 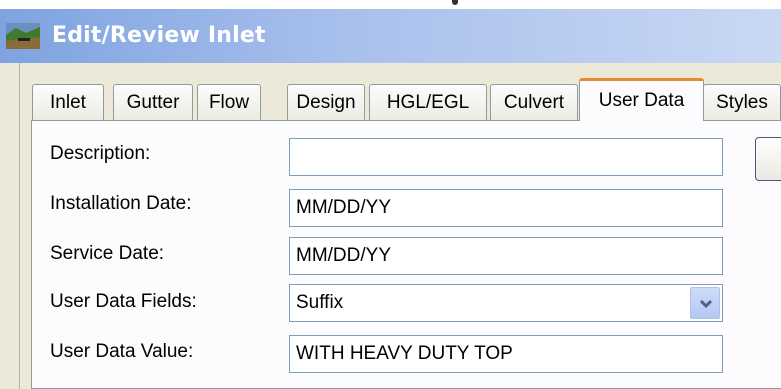 What do you see at coordinates (122, 351) in the screenshot?
I see `user-data-value-label: User Data Value:` at bounding box center [122, 351].